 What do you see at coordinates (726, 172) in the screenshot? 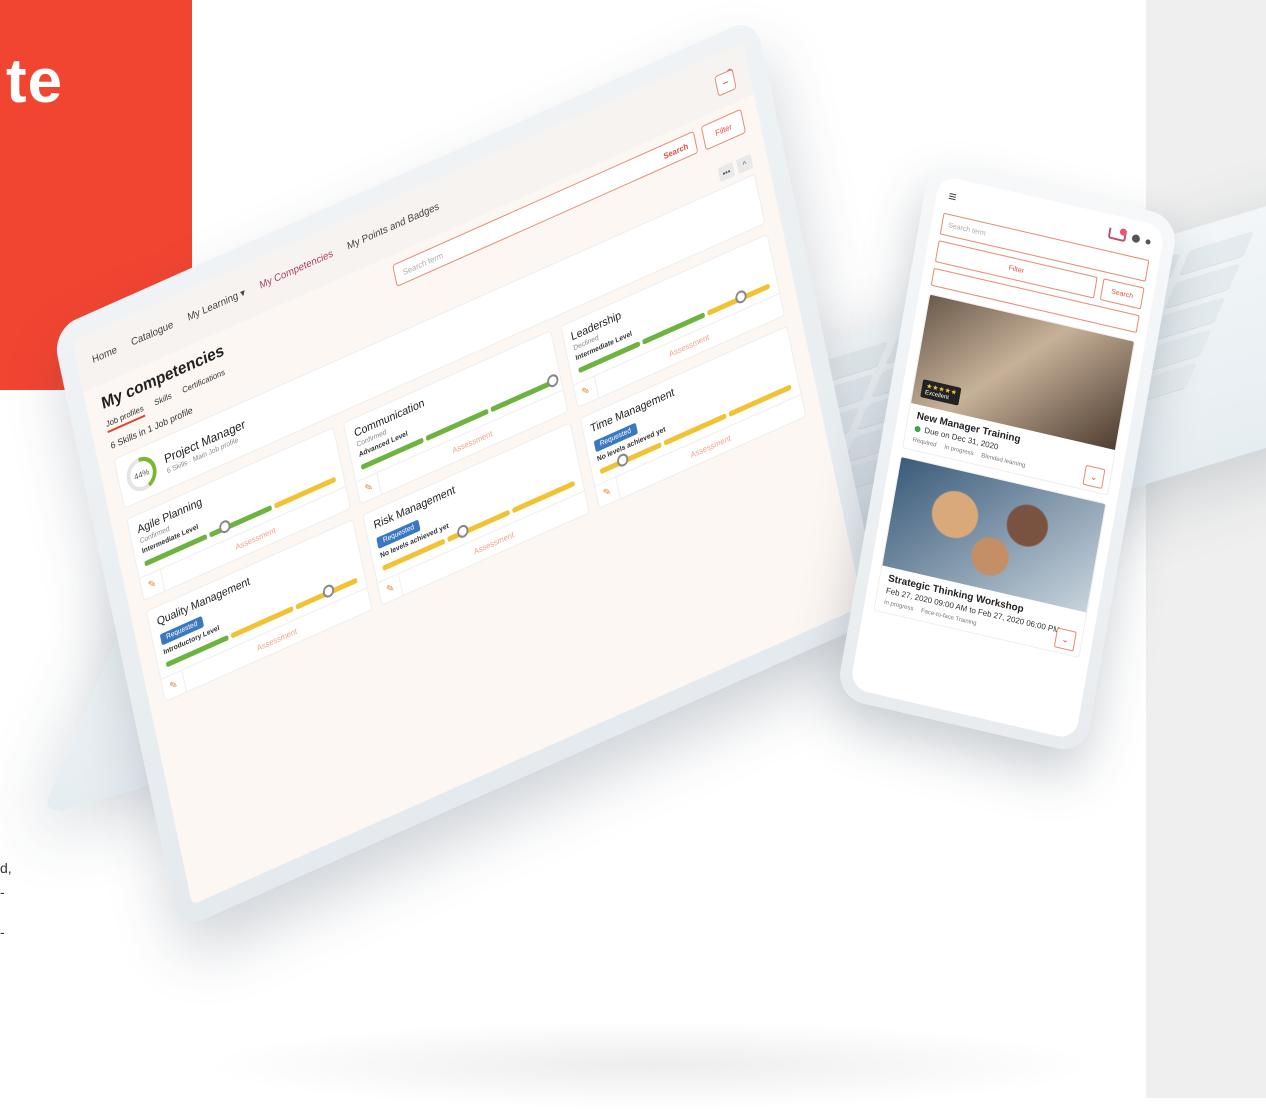
I see `more-icon: •••` at bounding box center [726, 172].